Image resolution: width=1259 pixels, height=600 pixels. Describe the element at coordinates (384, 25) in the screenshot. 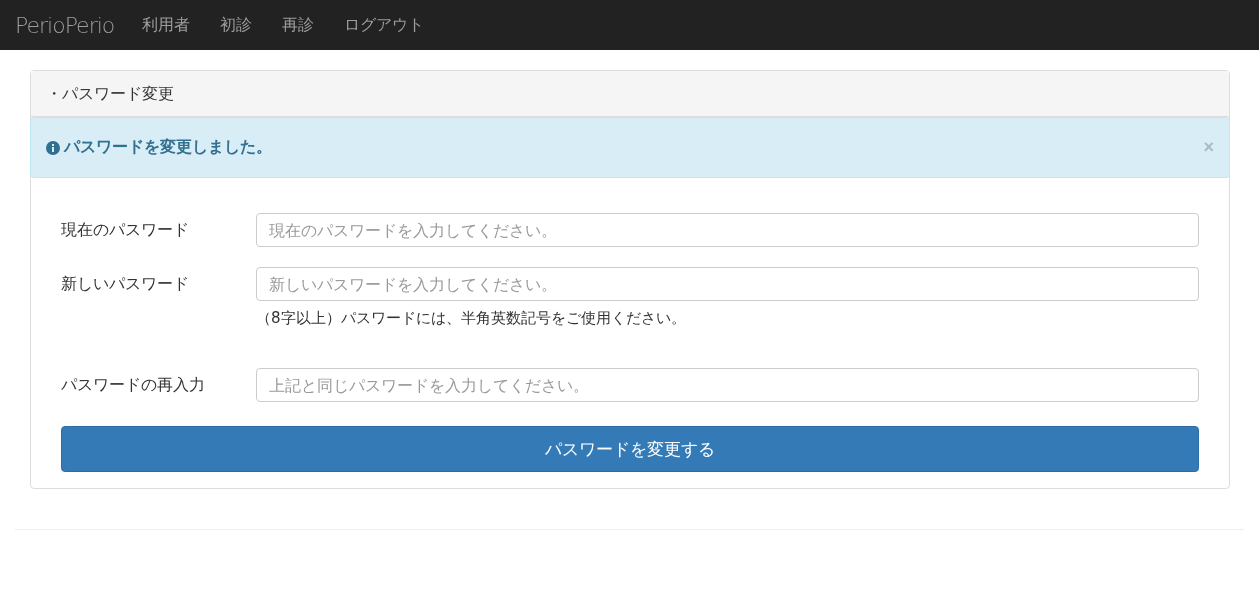

I see `nav-link: ログアウト` at that location.